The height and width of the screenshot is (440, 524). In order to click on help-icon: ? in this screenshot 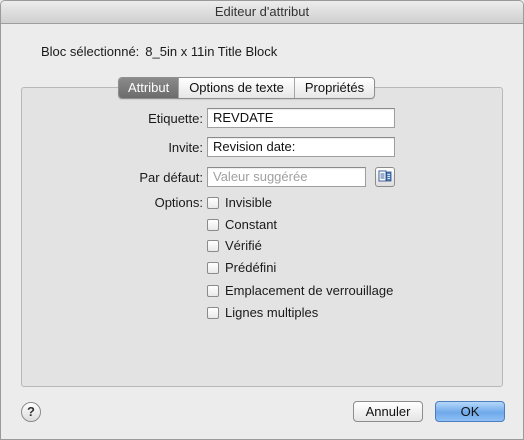, I will do `click(31, 411)`.